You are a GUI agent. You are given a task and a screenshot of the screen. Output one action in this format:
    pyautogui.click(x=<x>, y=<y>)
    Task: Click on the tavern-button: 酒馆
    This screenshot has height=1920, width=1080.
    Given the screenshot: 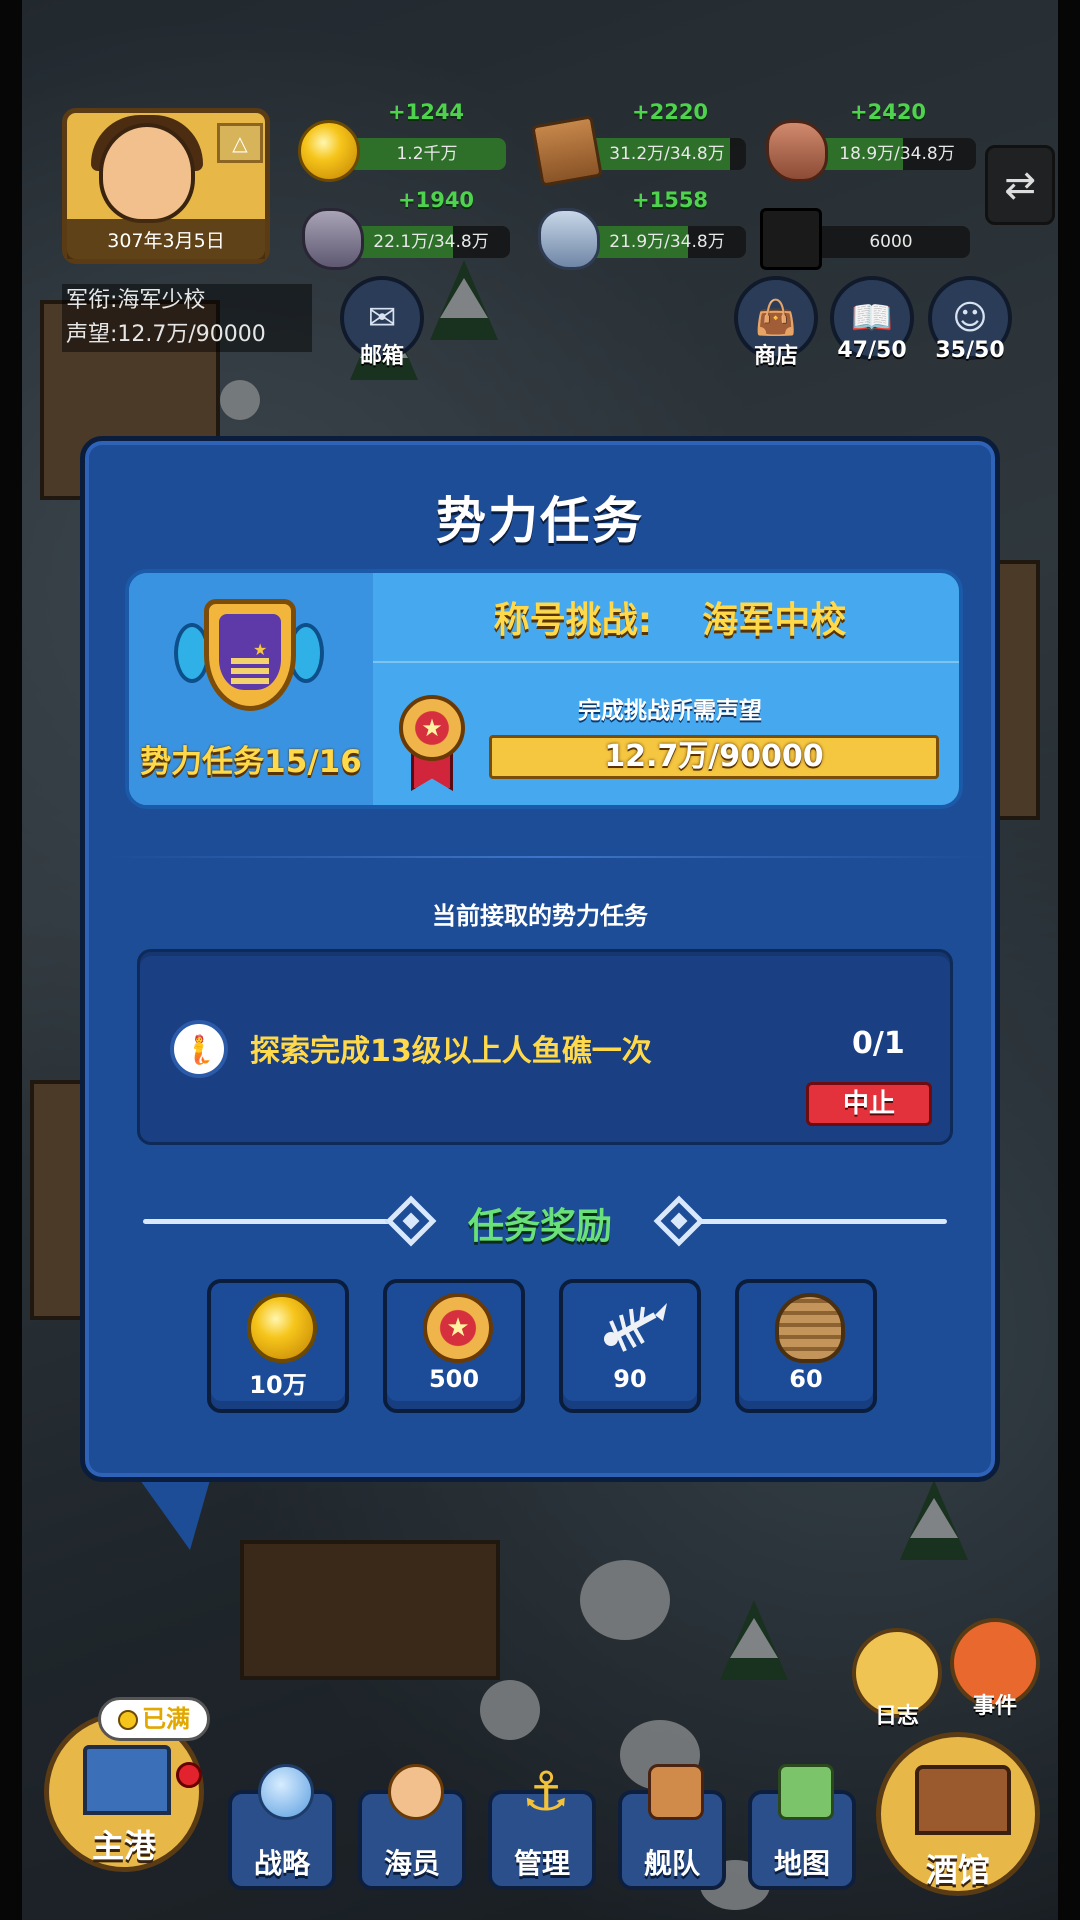 What is the action you would take?
    pyautogui.click(x=958, y=1814)
    